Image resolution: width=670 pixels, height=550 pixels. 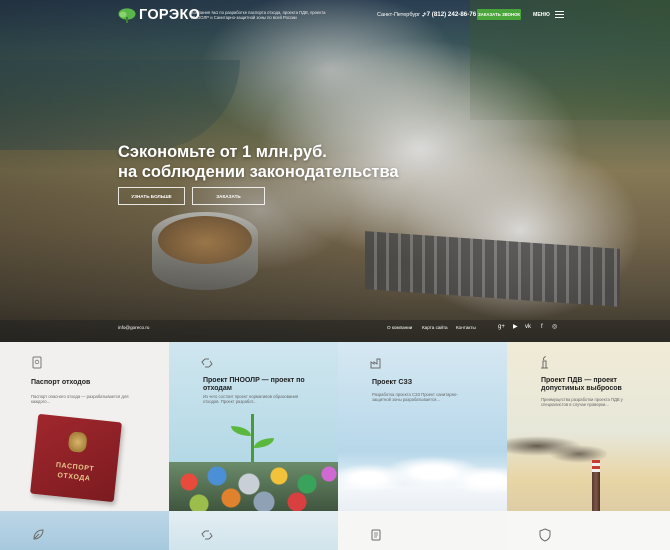 What do you see at coordinates (559, 14) in the screenshot?
I see `hamburger-icon` at bounding box center [559, 14].